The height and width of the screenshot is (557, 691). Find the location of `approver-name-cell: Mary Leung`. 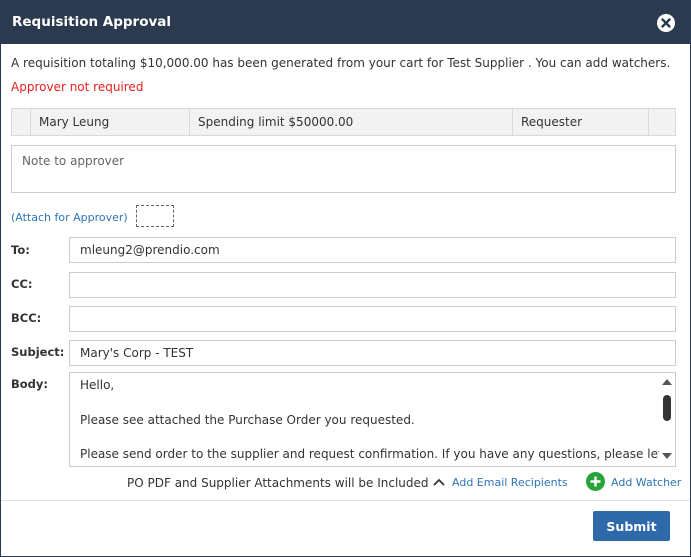

approver-name-cell: Mary Leung is located at coordinates (110, 122).